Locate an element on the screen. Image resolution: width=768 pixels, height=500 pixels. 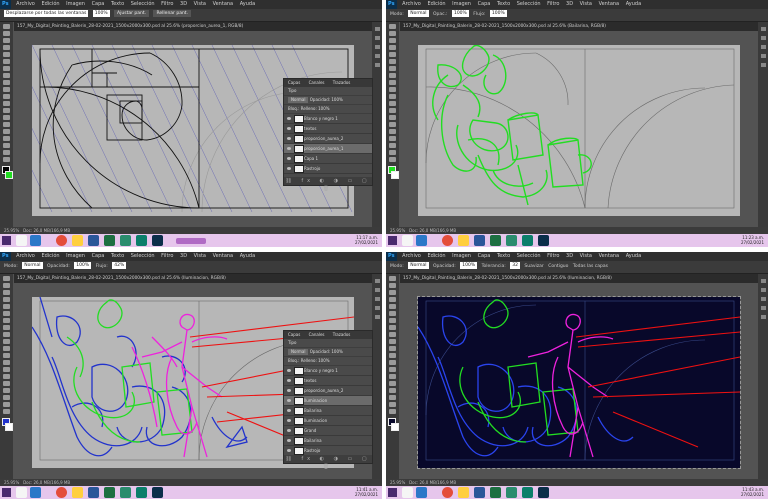
layer-row: Grand is located at coordinates (328, 431).